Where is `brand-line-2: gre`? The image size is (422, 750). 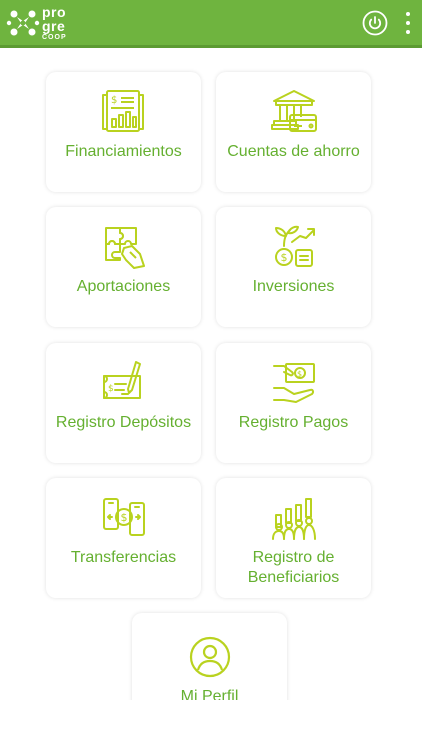
brand-line-2: gre is located at coordinates (54, 25).